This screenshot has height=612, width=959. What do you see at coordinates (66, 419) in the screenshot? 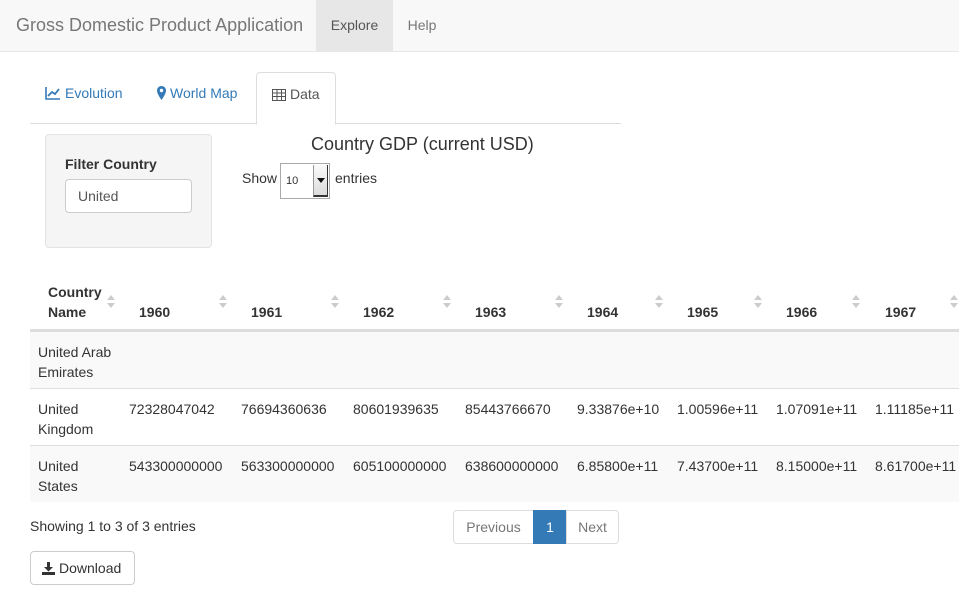
I see `cell-country-name: United Kingdom` at bounding box center [66, 419].